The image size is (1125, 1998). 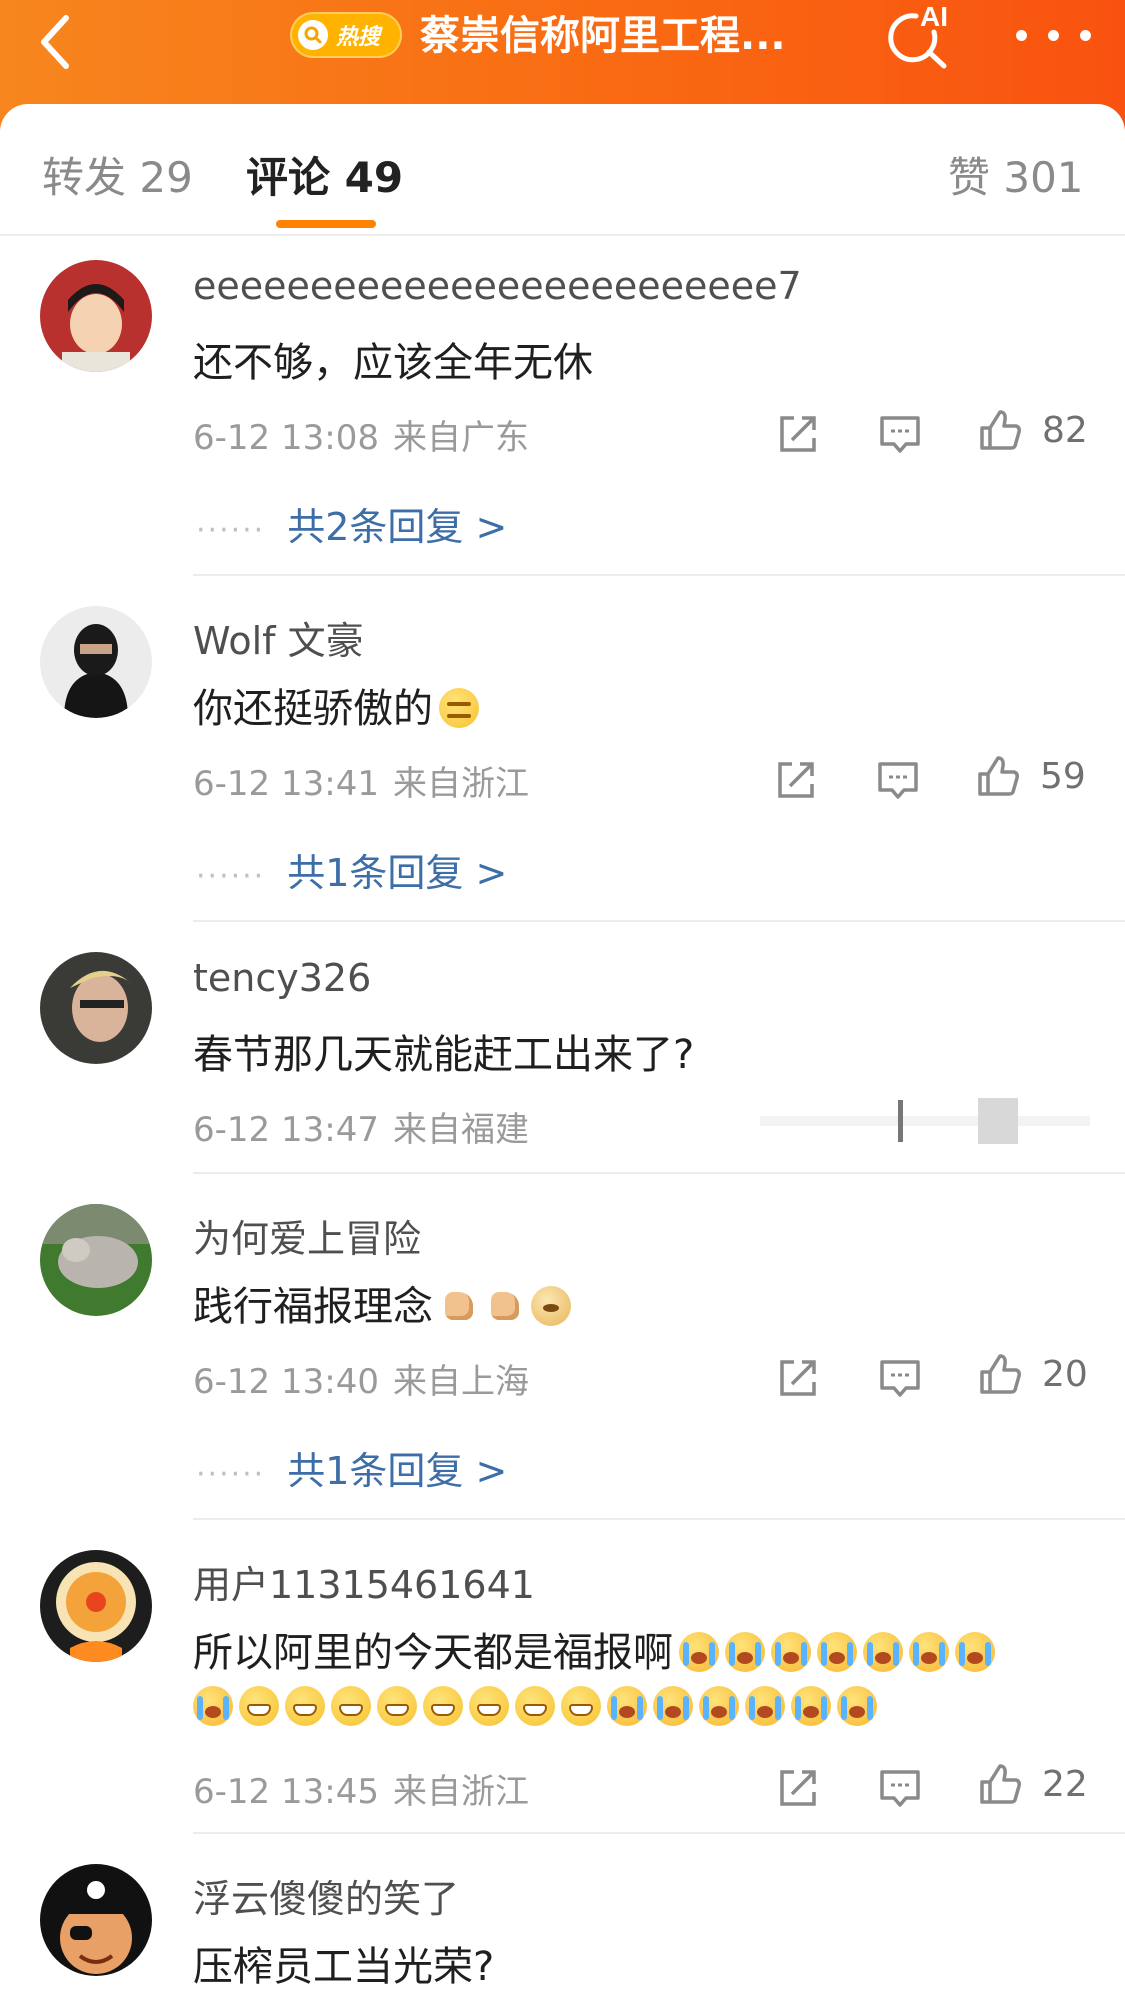 What do you see at coordinates (313, 709) in the screenshot?
I see `comment-text-body: 你还挺骄傲的` at bounding box center [313, 709].